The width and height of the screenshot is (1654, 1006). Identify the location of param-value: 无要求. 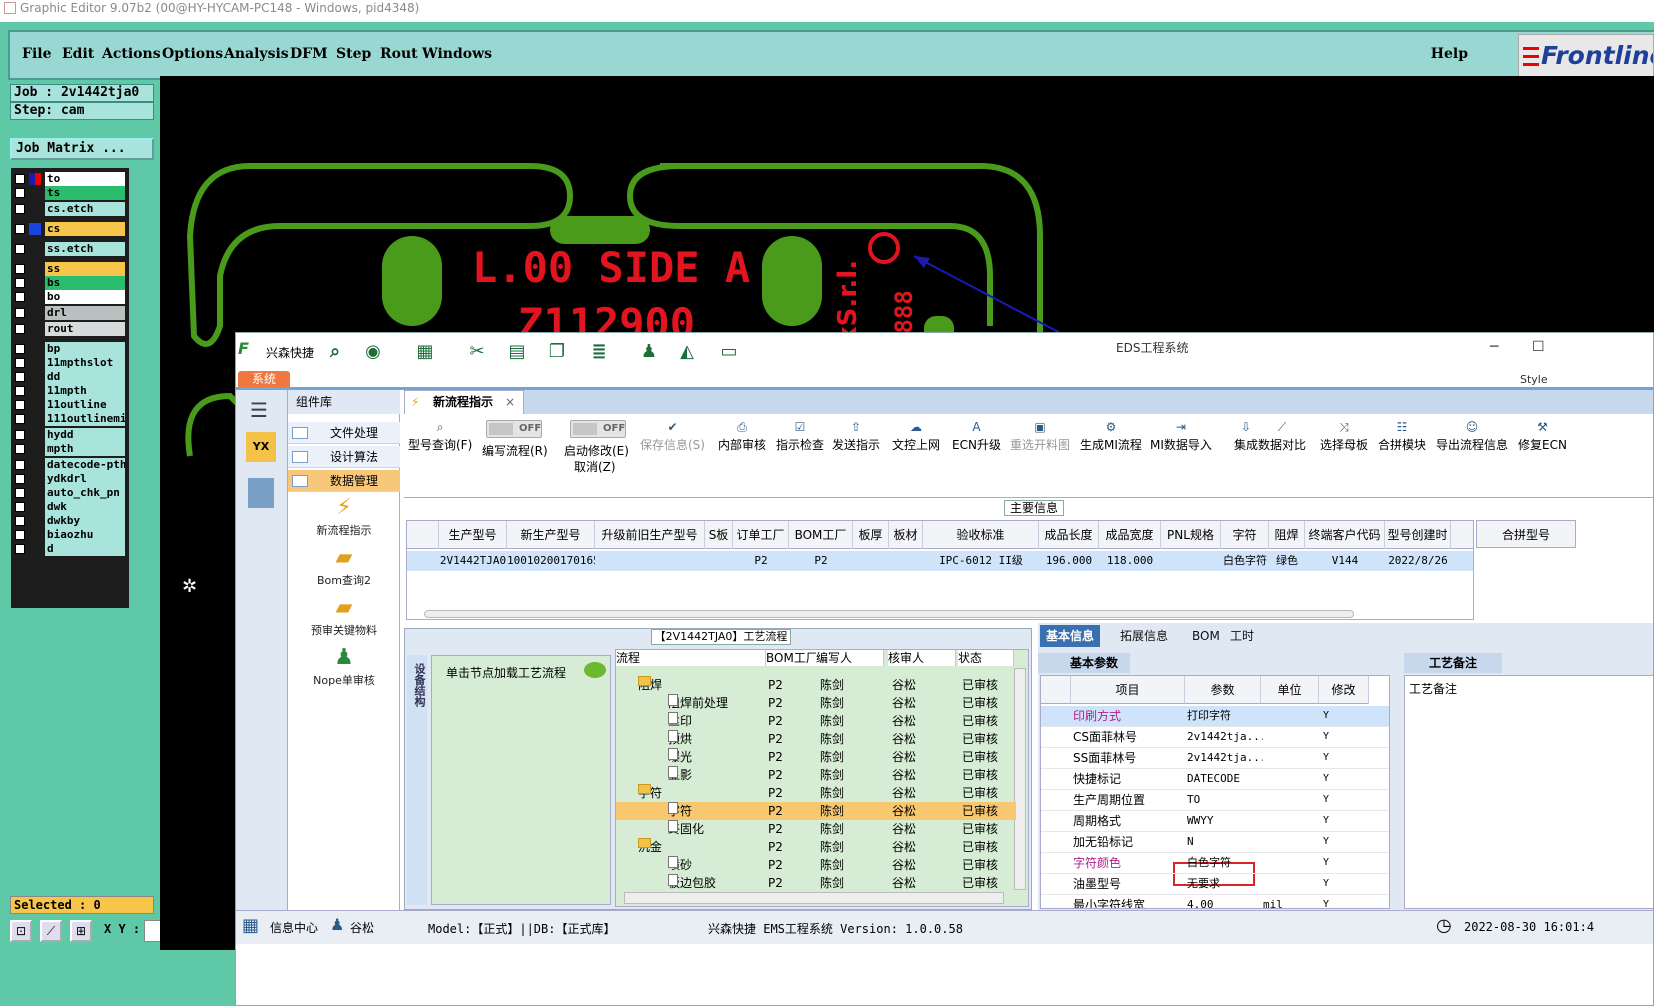
(1225, 884).